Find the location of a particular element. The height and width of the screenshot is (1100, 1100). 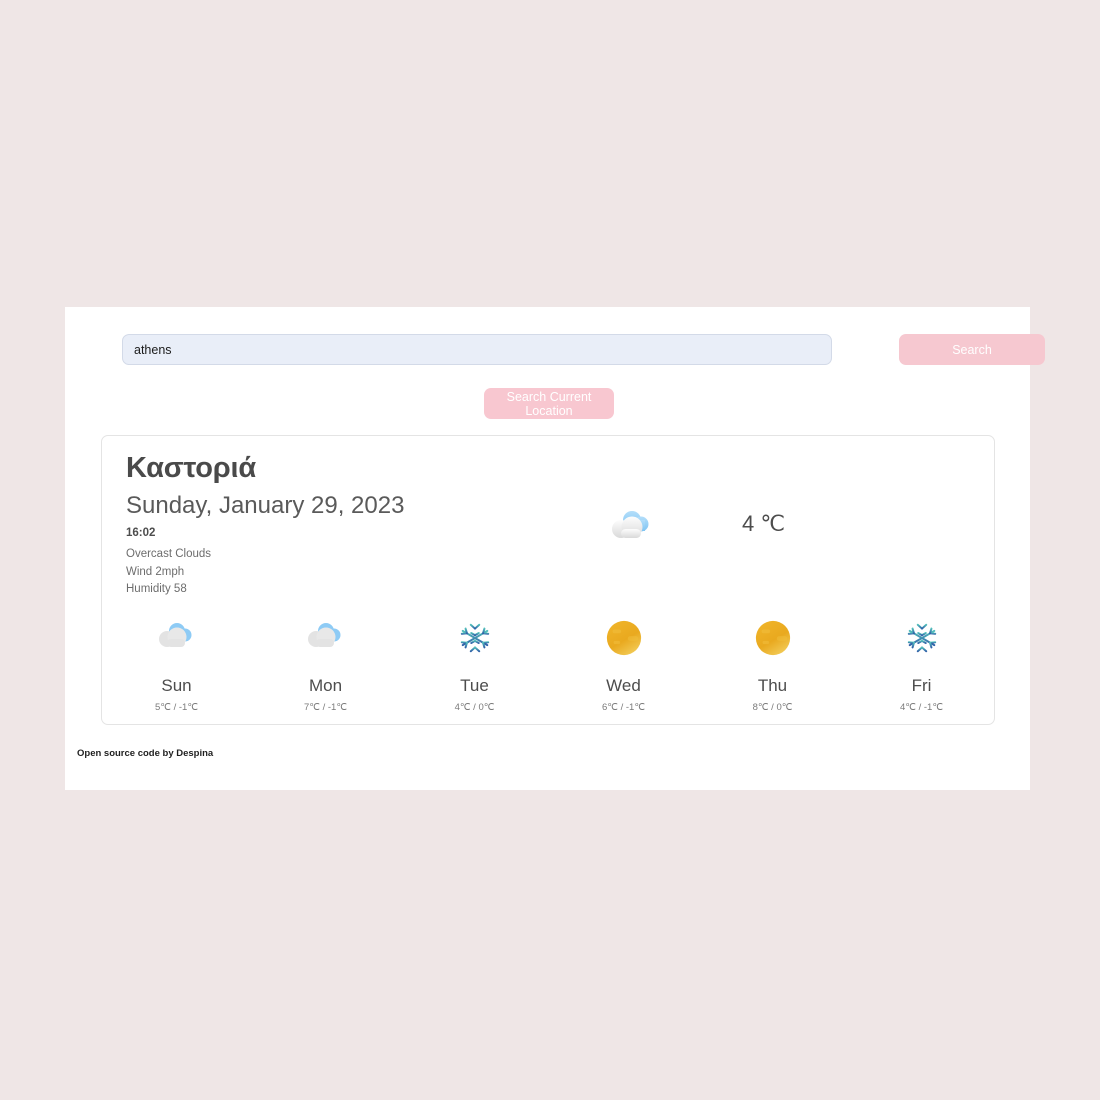

search-input is located at coordinates (477, 349).